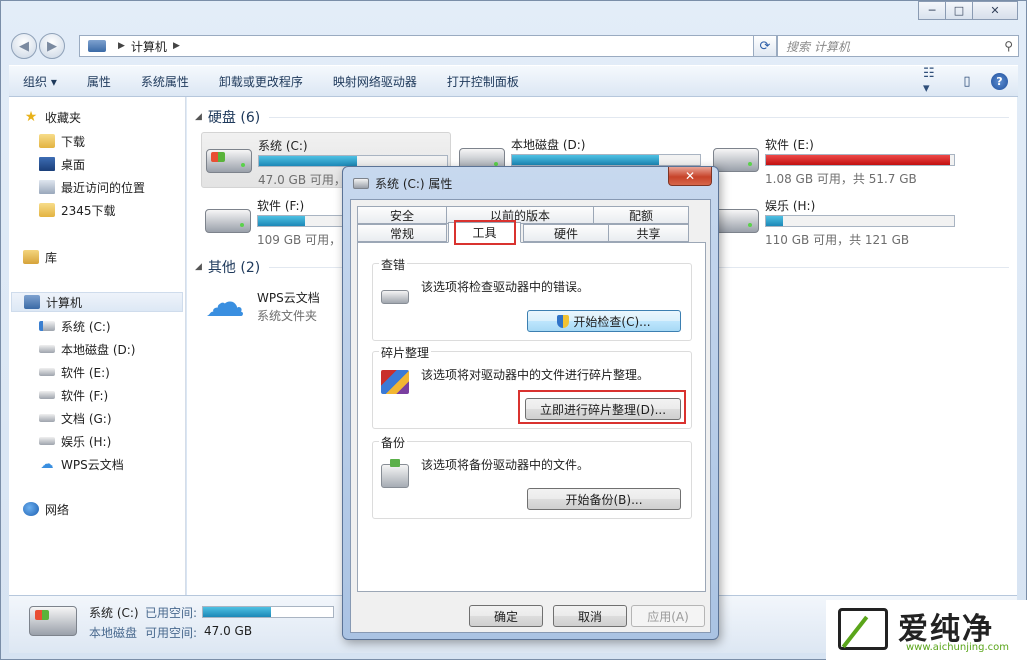  What do you see at coordinates (999, 81) in the screenshot?
I see `help-icon: ?` at bounding box center [999, 81].